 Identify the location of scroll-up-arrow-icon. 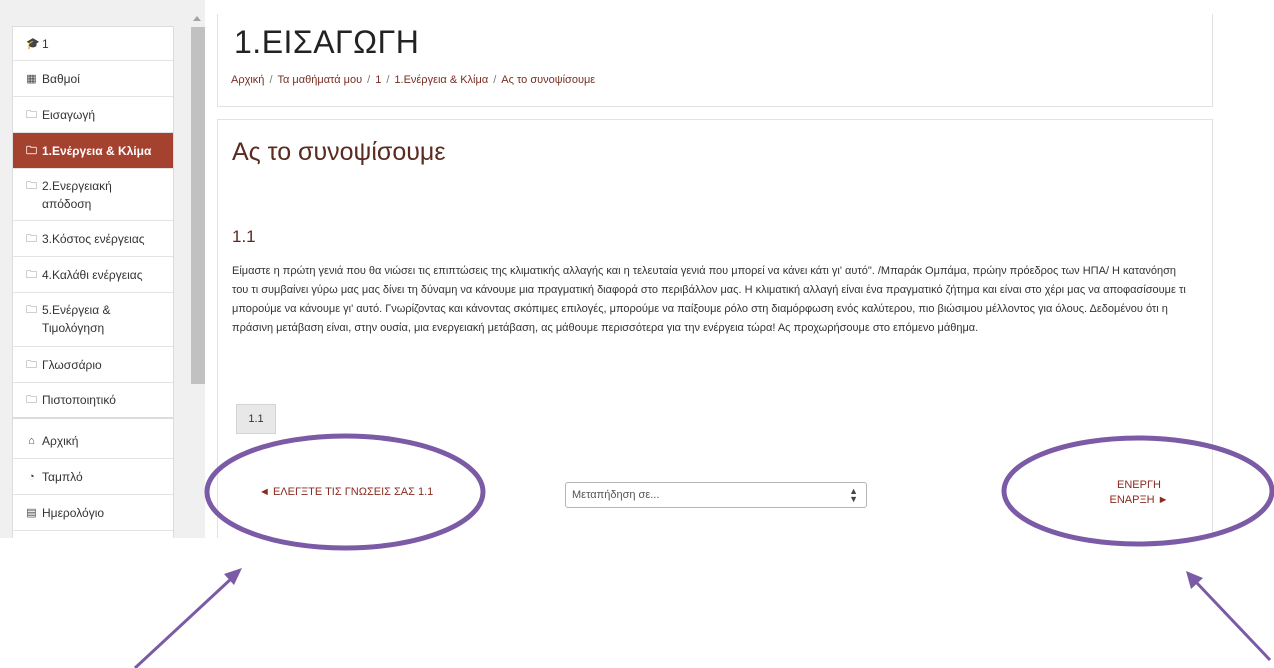
(197, 18).